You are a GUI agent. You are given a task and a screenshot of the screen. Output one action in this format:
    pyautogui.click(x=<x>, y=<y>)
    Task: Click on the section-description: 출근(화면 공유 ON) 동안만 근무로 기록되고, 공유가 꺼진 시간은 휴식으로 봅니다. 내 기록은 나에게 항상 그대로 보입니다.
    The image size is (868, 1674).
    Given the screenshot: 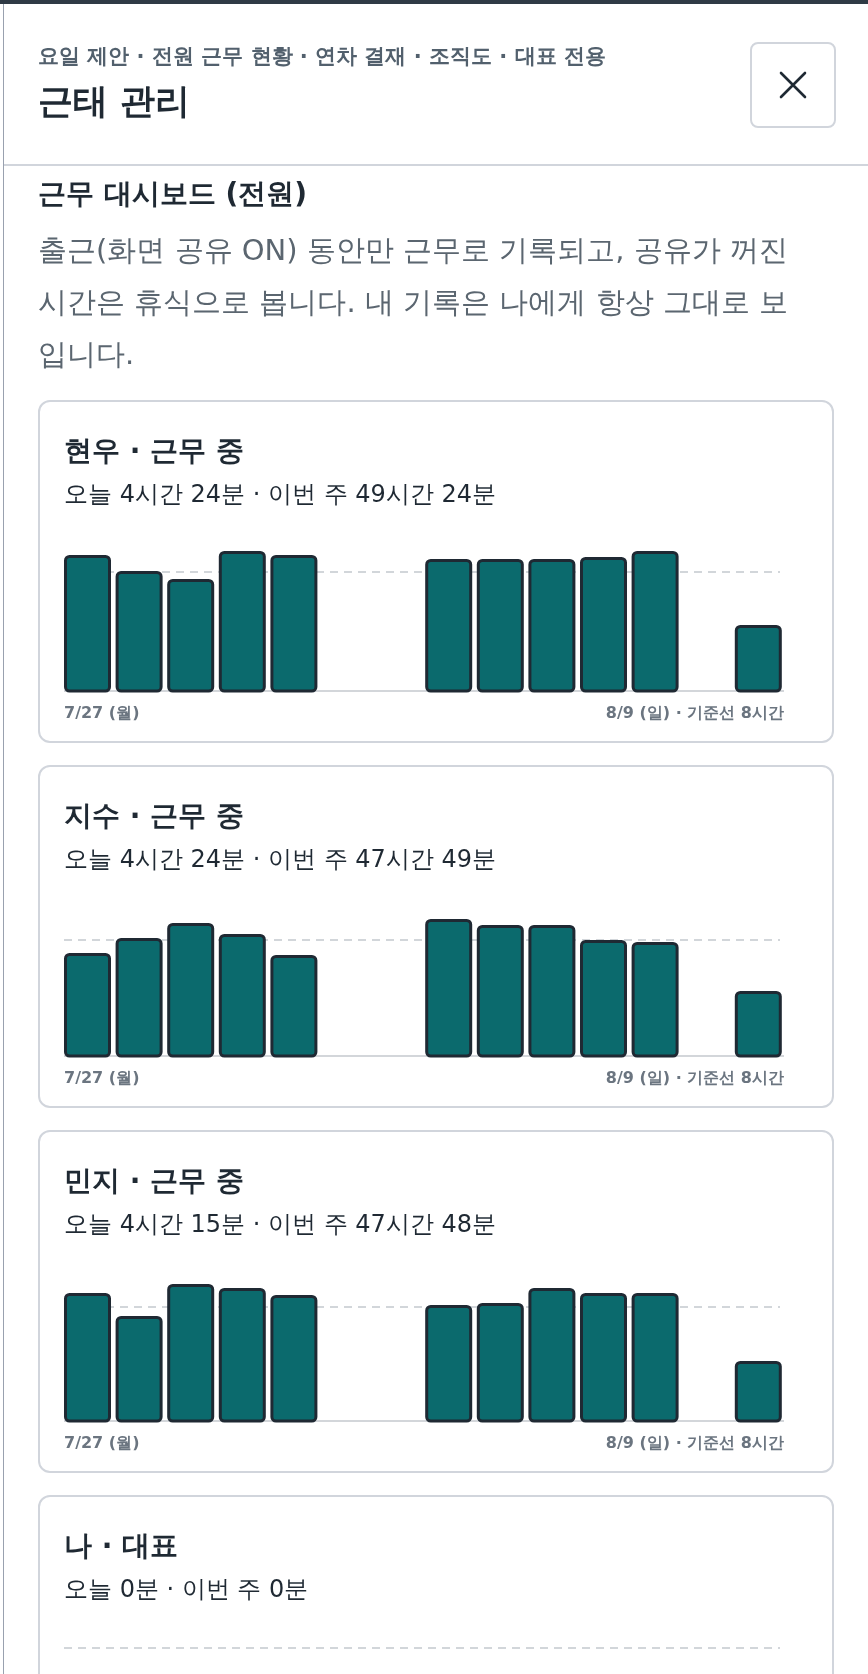 What is the action you would take?
    pyautogui.click(x=413, y=302)
    